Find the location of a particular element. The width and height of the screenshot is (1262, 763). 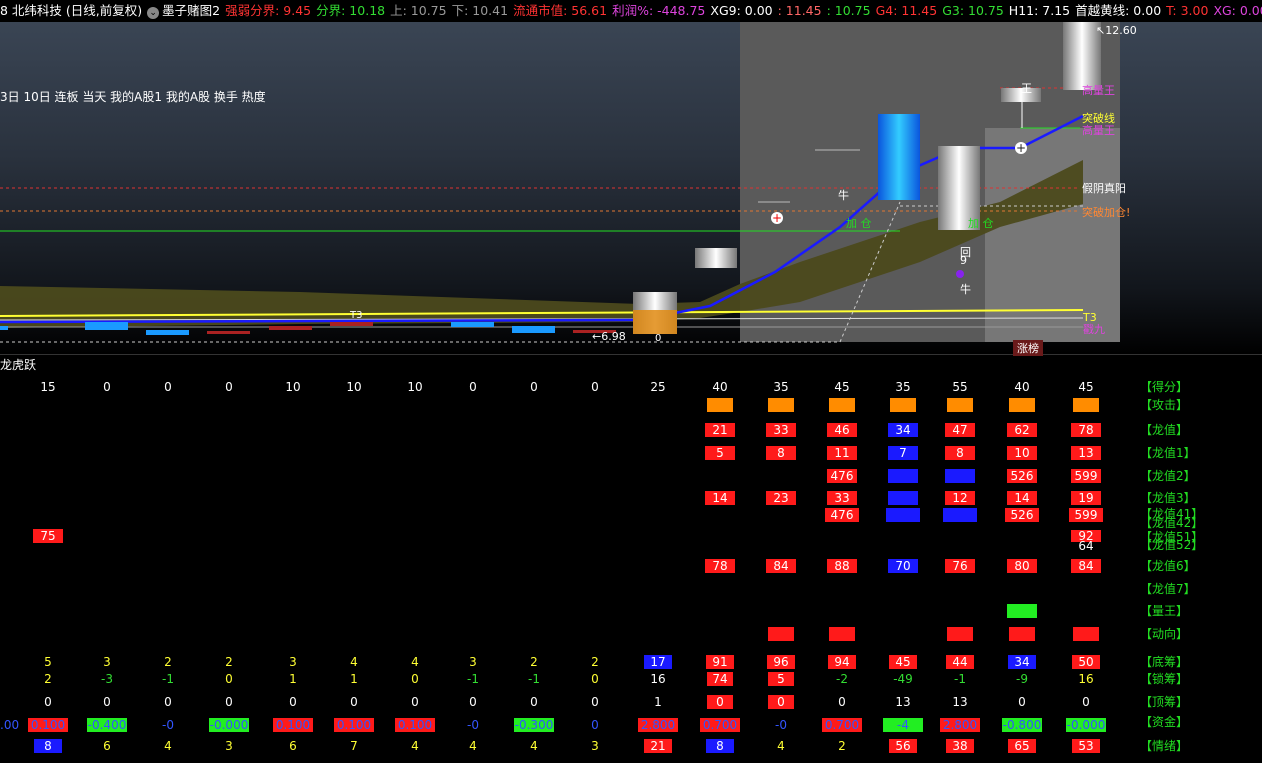

zhangbang-badge: 涨榜 is located at coordinates (1028, 348).